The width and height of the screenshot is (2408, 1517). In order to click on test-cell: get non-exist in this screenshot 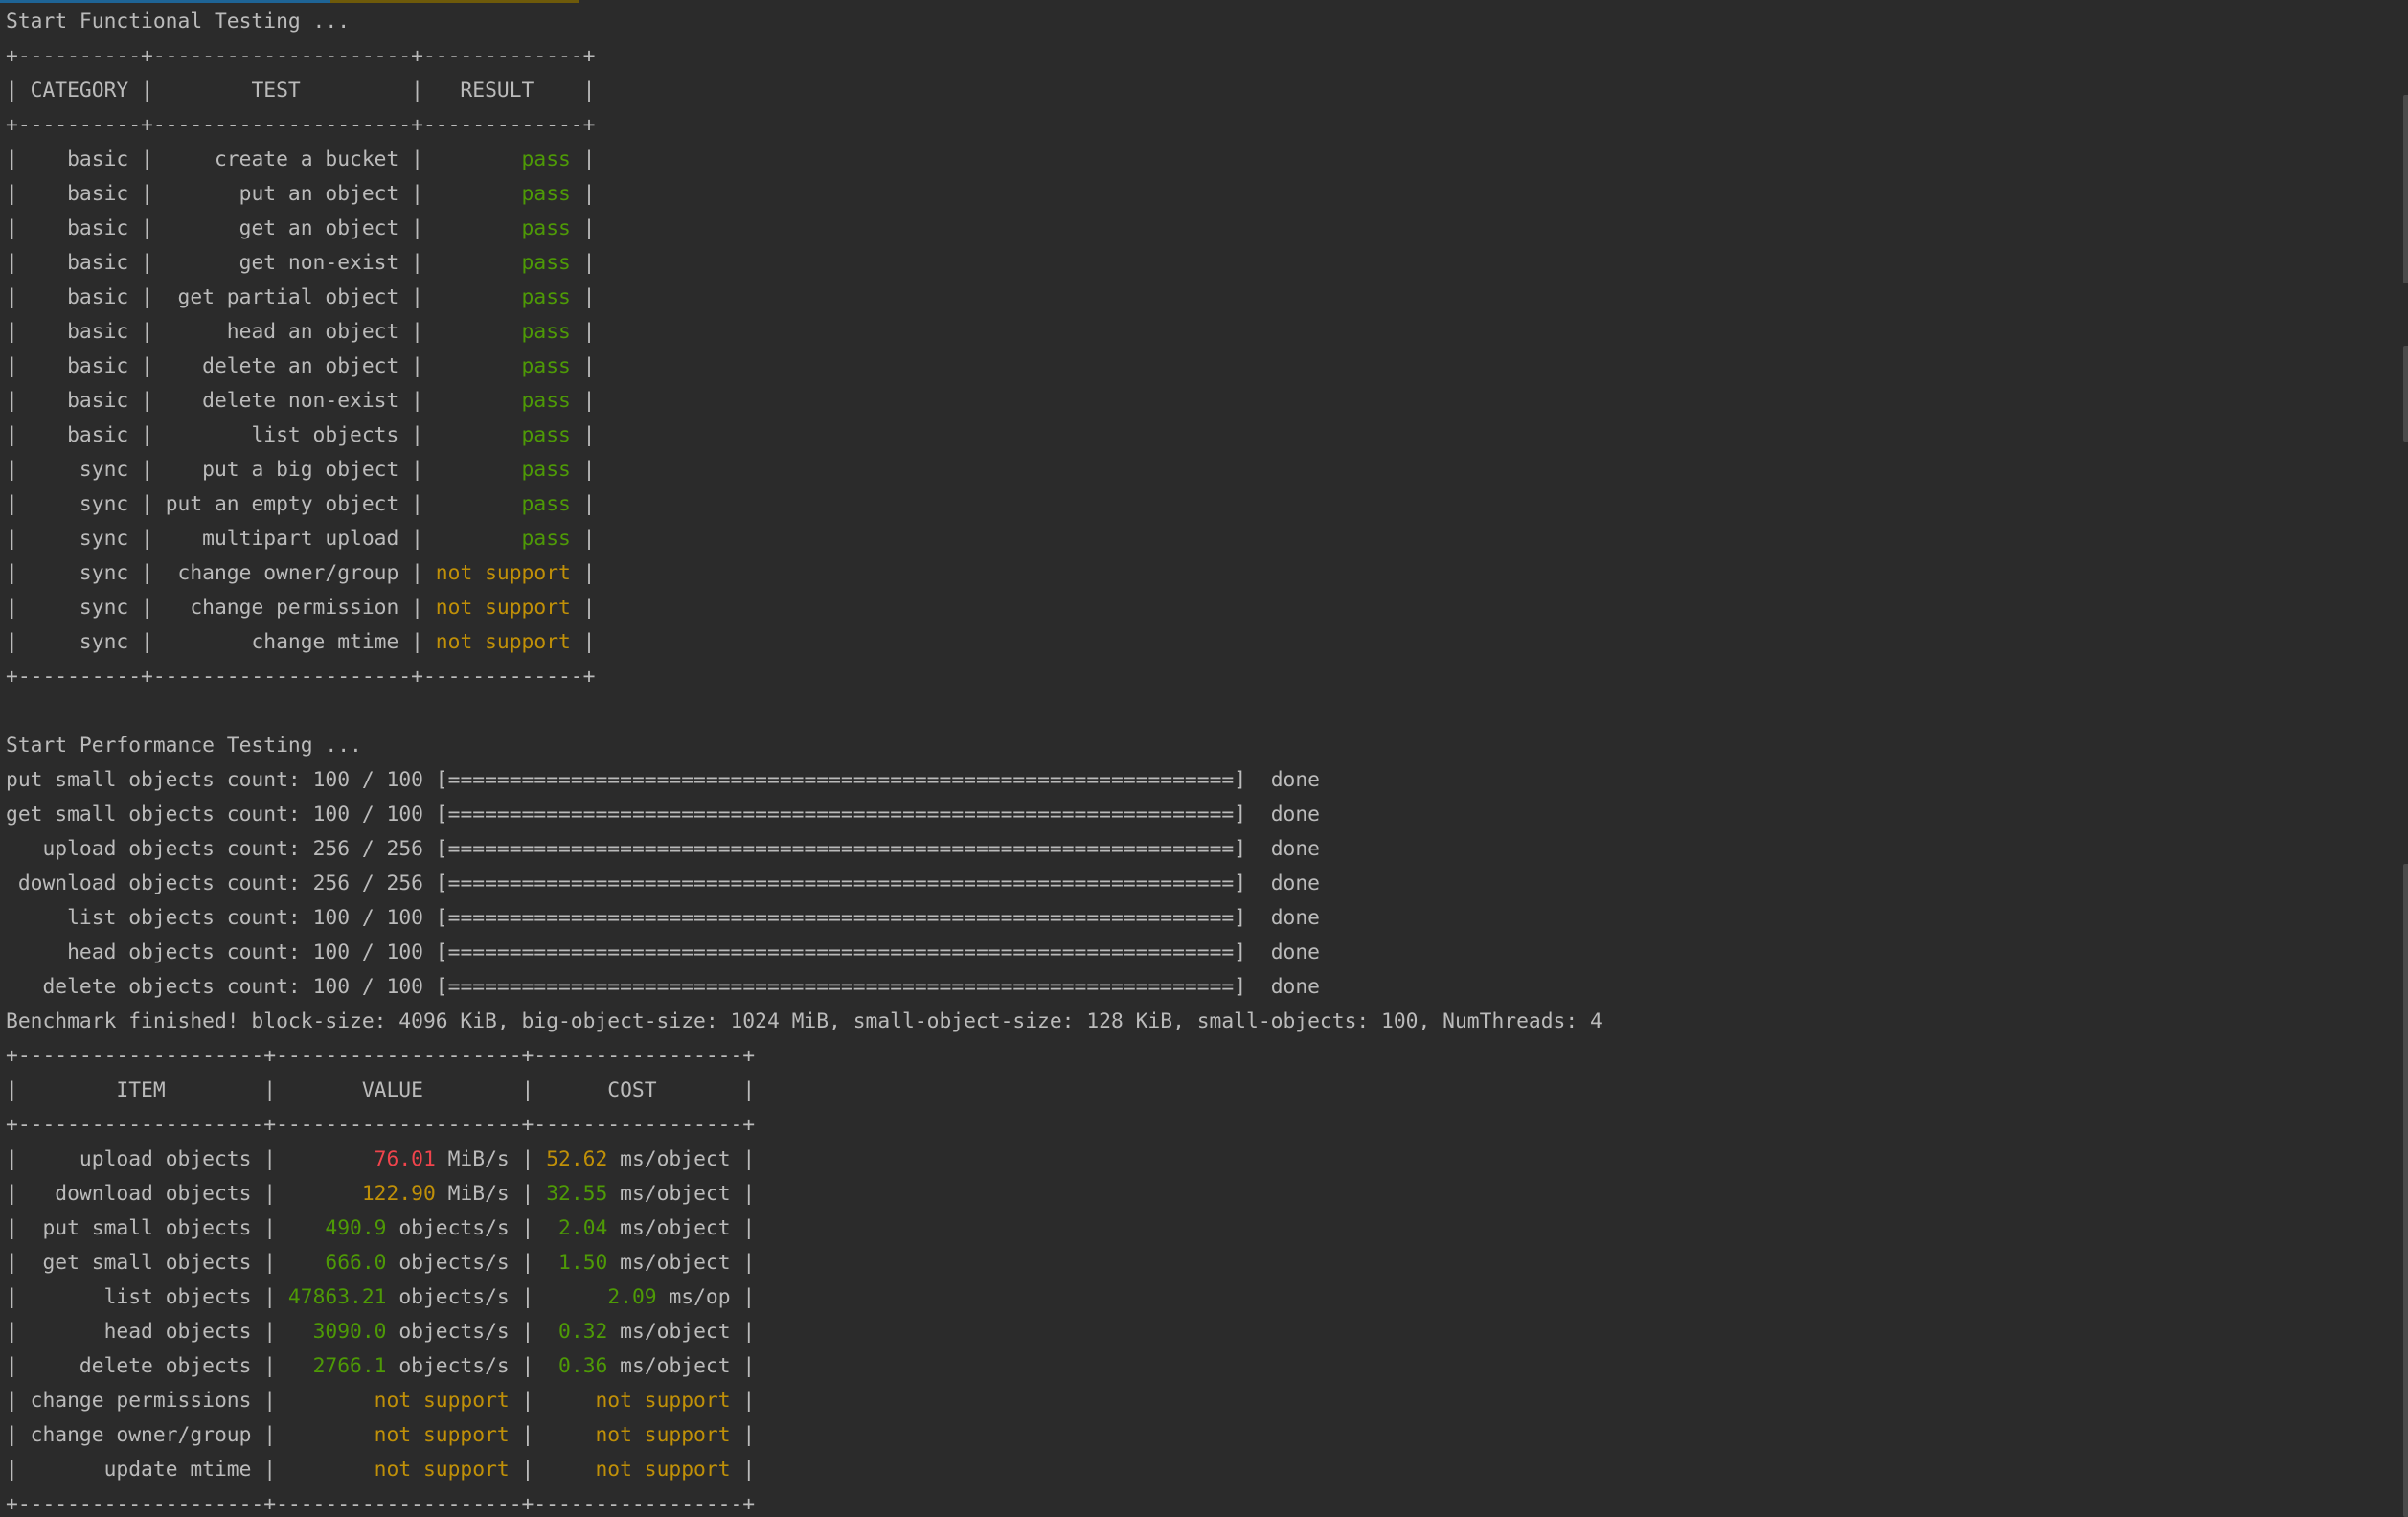, I will do `click(282, 263)`.